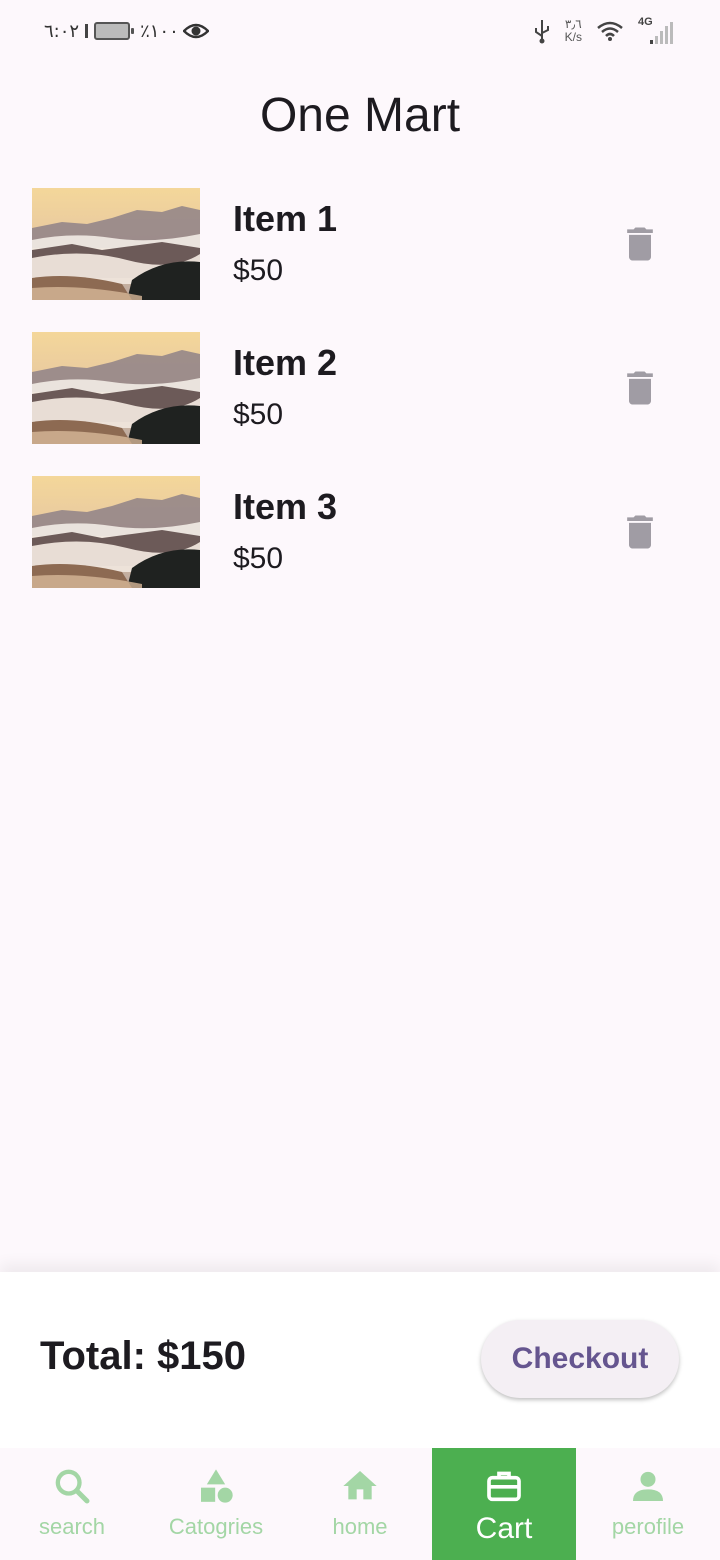 The width and height of the screenshot is (720, 1560). I want to click on cart-total: Total: $150, so click(143, 1356).